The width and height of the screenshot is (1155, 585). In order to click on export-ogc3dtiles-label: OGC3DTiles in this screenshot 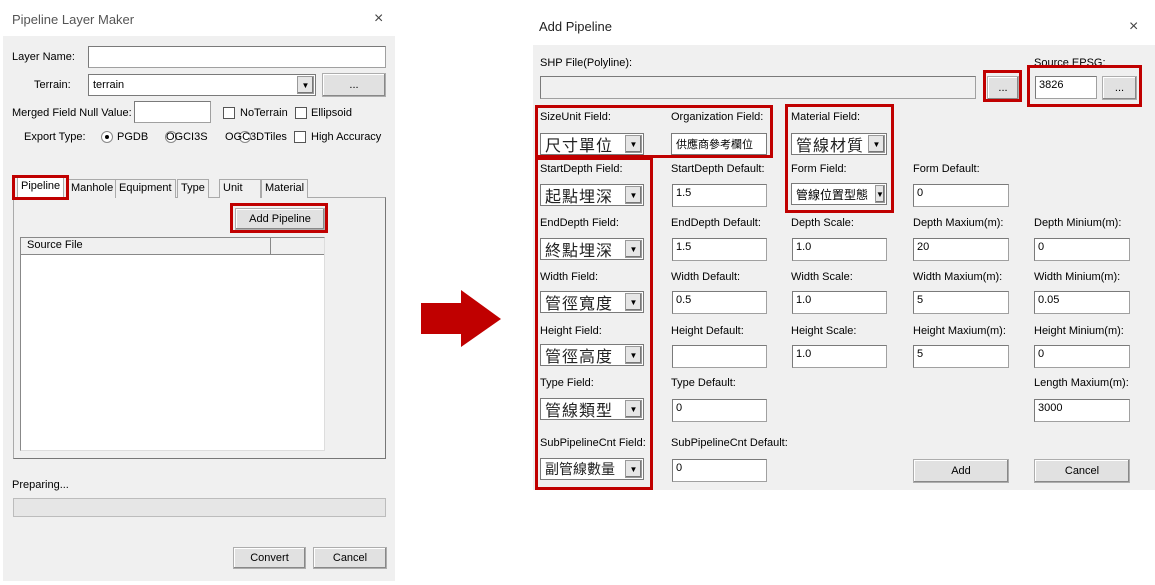, I will do `click(256, 137)`.